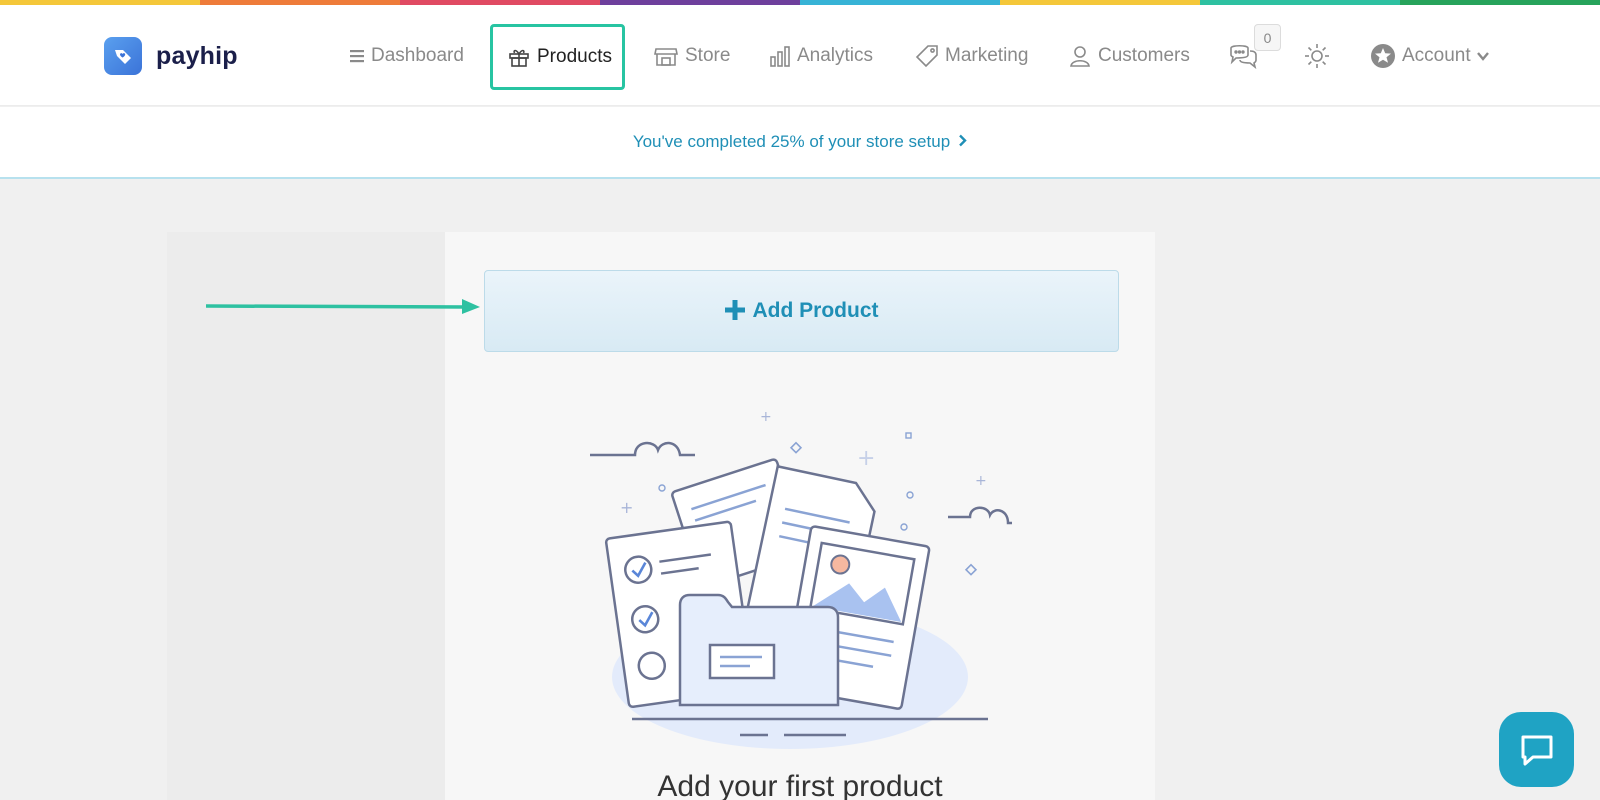 The image size is (1600, 800). What do you see at coordinates (801, 579) in the screenshot?
I see `empty-products-illustration: + + + +` at bounding box center [801, 579].